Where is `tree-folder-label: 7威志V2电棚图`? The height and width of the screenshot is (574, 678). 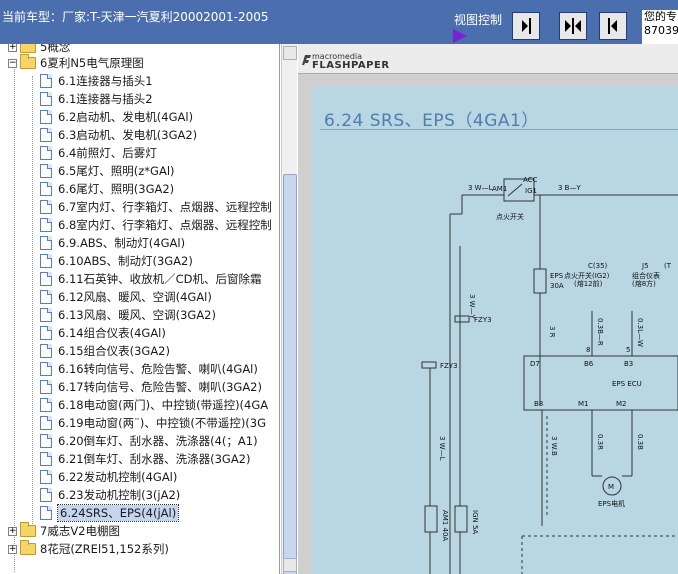
tree-folder-label: 7威志V2电棚图 is located at coordinates (80, 531).